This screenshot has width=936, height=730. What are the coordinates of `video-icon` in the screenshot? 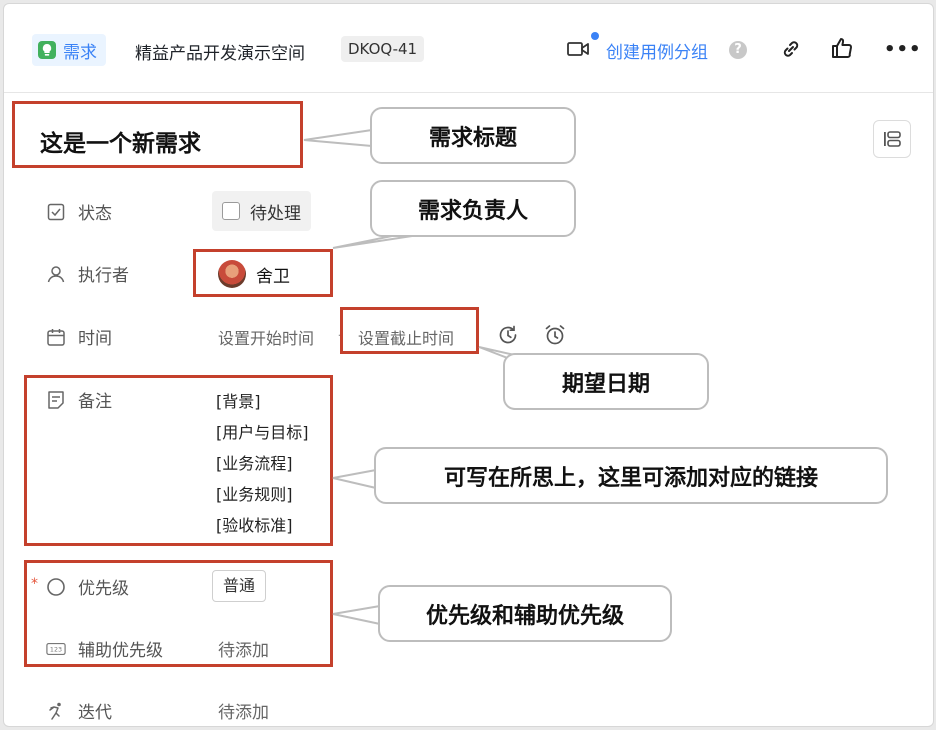 It's located at (578, 51).